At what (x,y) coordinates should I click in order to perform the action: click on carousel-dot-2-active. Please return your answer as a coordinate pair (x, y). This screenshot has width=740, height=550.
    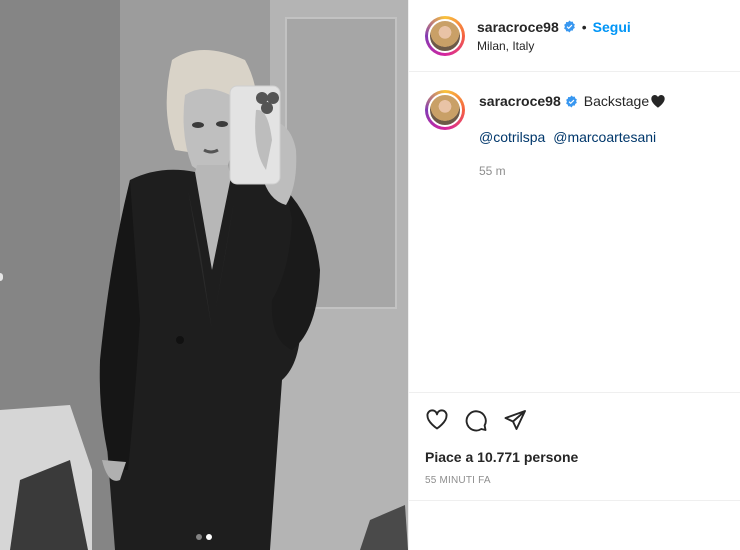
    Looking at the image, I should click on (209, 537).